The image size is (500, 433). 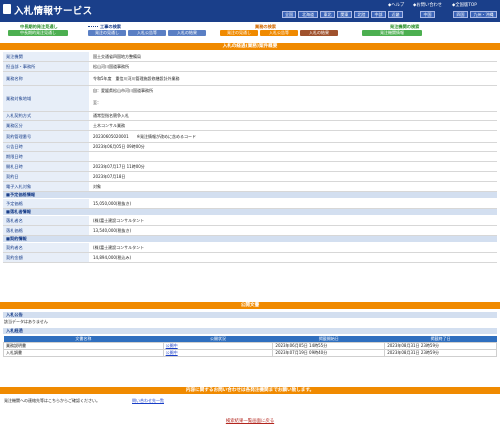 What do you see at coordinates (26, 321) in the screenshot?
I see `notice-empty-text: 該当データはありません` at bounding box center [26, 321].